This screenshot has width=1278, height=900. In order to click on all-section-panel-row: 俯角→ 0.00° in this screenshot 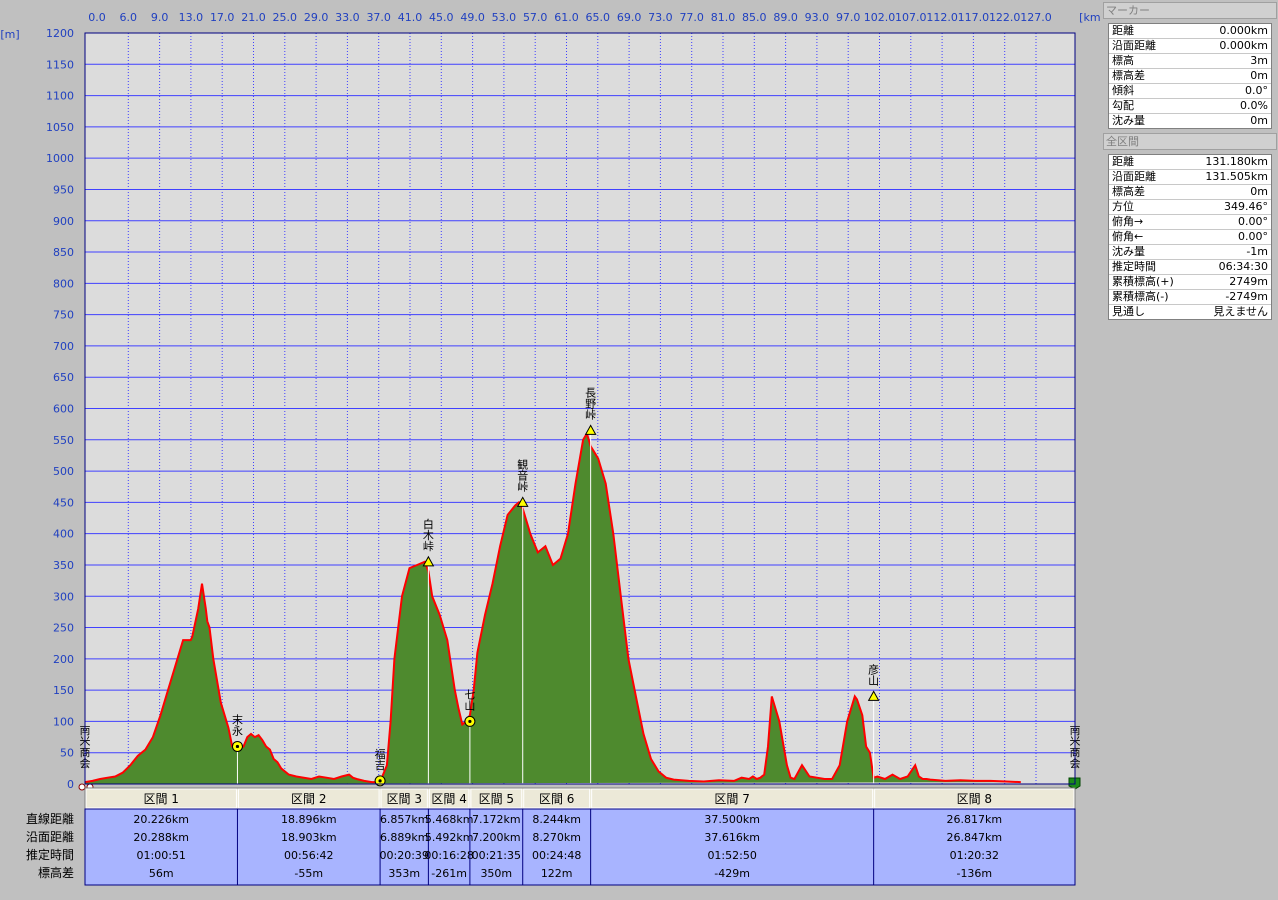, I will do `click(1190, 222)`.